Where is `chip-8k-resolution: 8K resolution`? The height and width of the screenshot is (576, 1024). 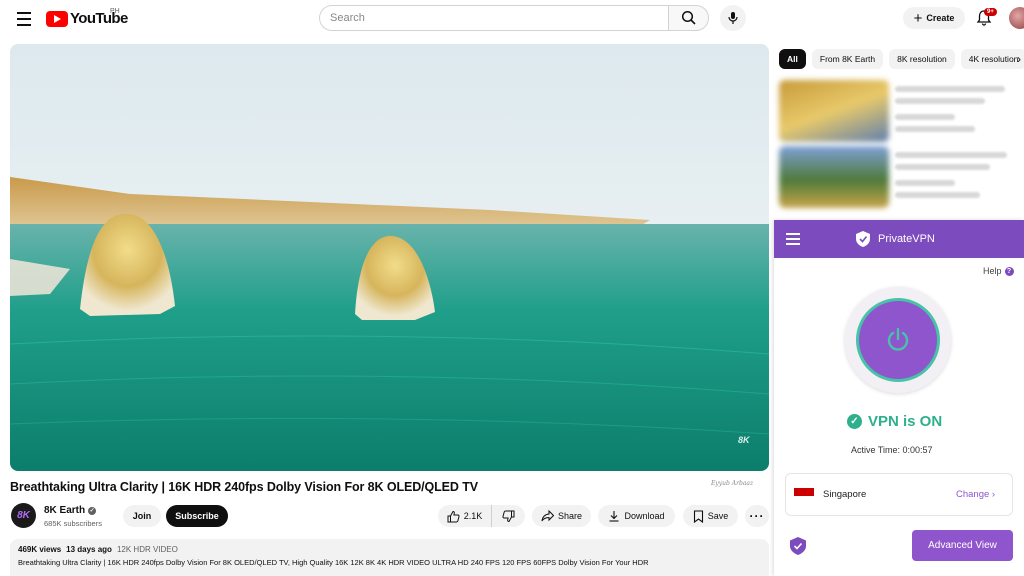
chip-8k-resolution: 8K resolution is located at coordinates (922, 59).